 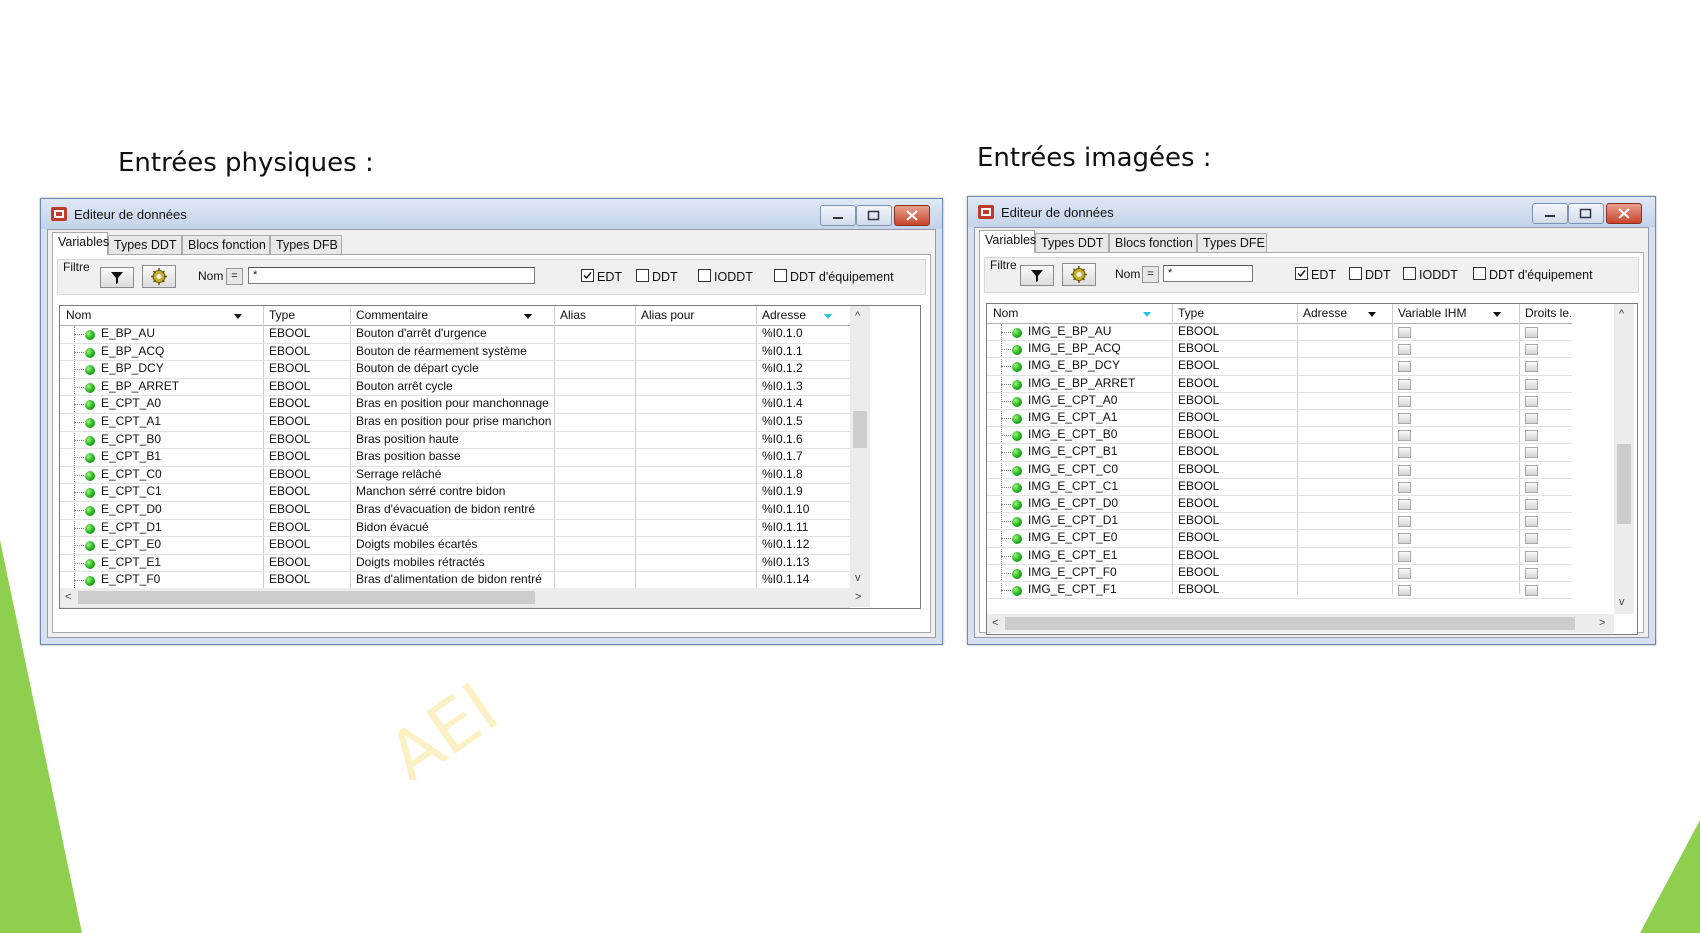 What do you see at coordinates (1279, 556) in the screenshot?
I see `table-row: IMG_E_CPT_E1 EBOOL` at bounding box center [1279, 556].